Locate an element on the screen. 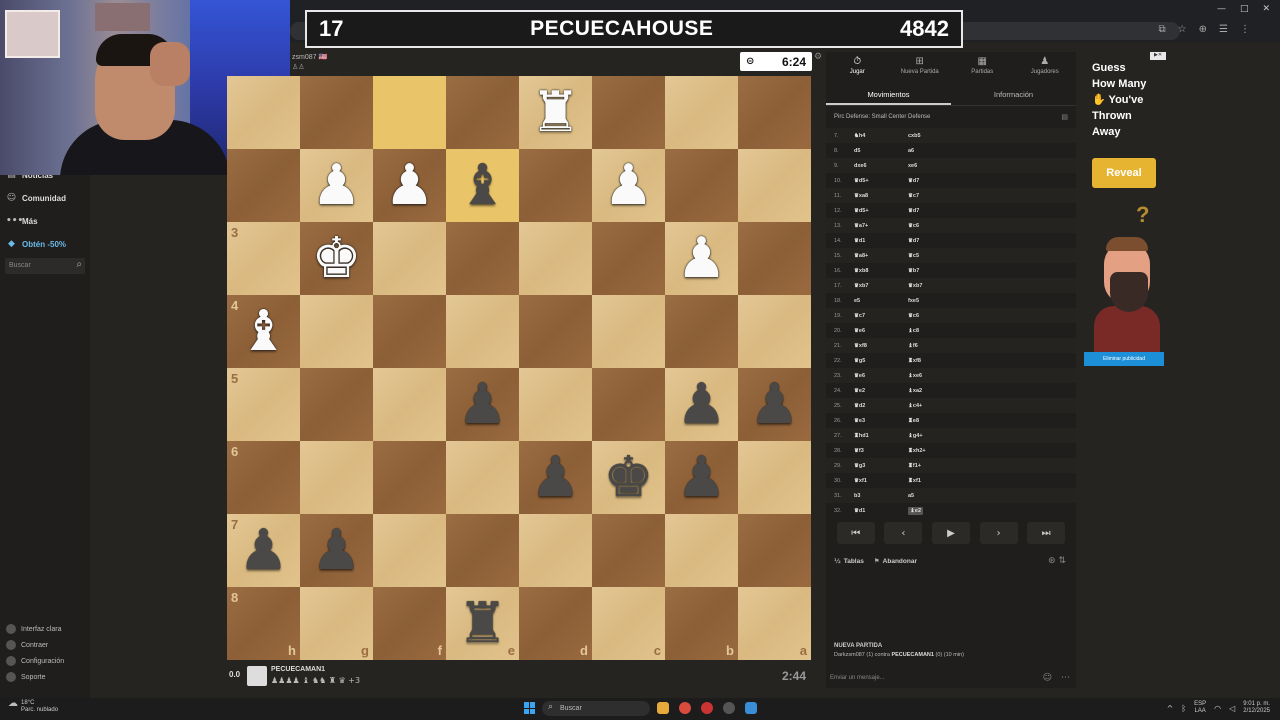  weather-widget: ☁ 18°C Parc. nublado is located at coordinates (33, 706).